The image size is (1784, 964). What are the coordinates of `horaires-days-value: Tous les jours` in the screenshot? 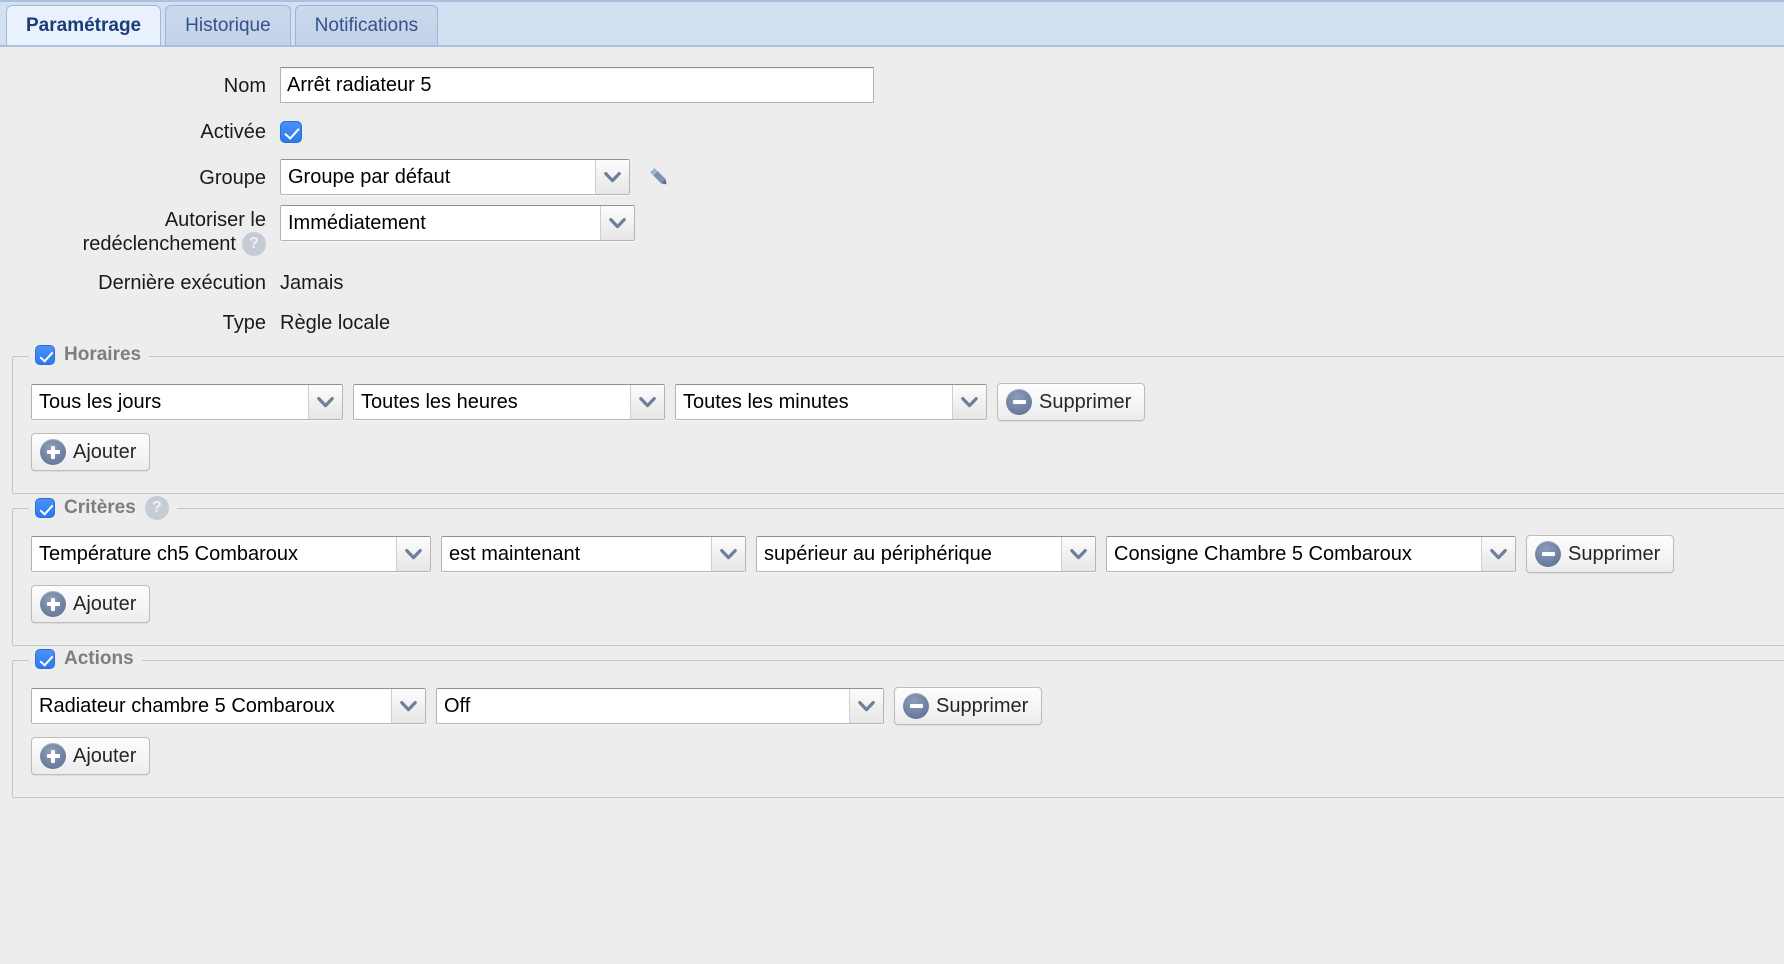 It's located at (100, 401).